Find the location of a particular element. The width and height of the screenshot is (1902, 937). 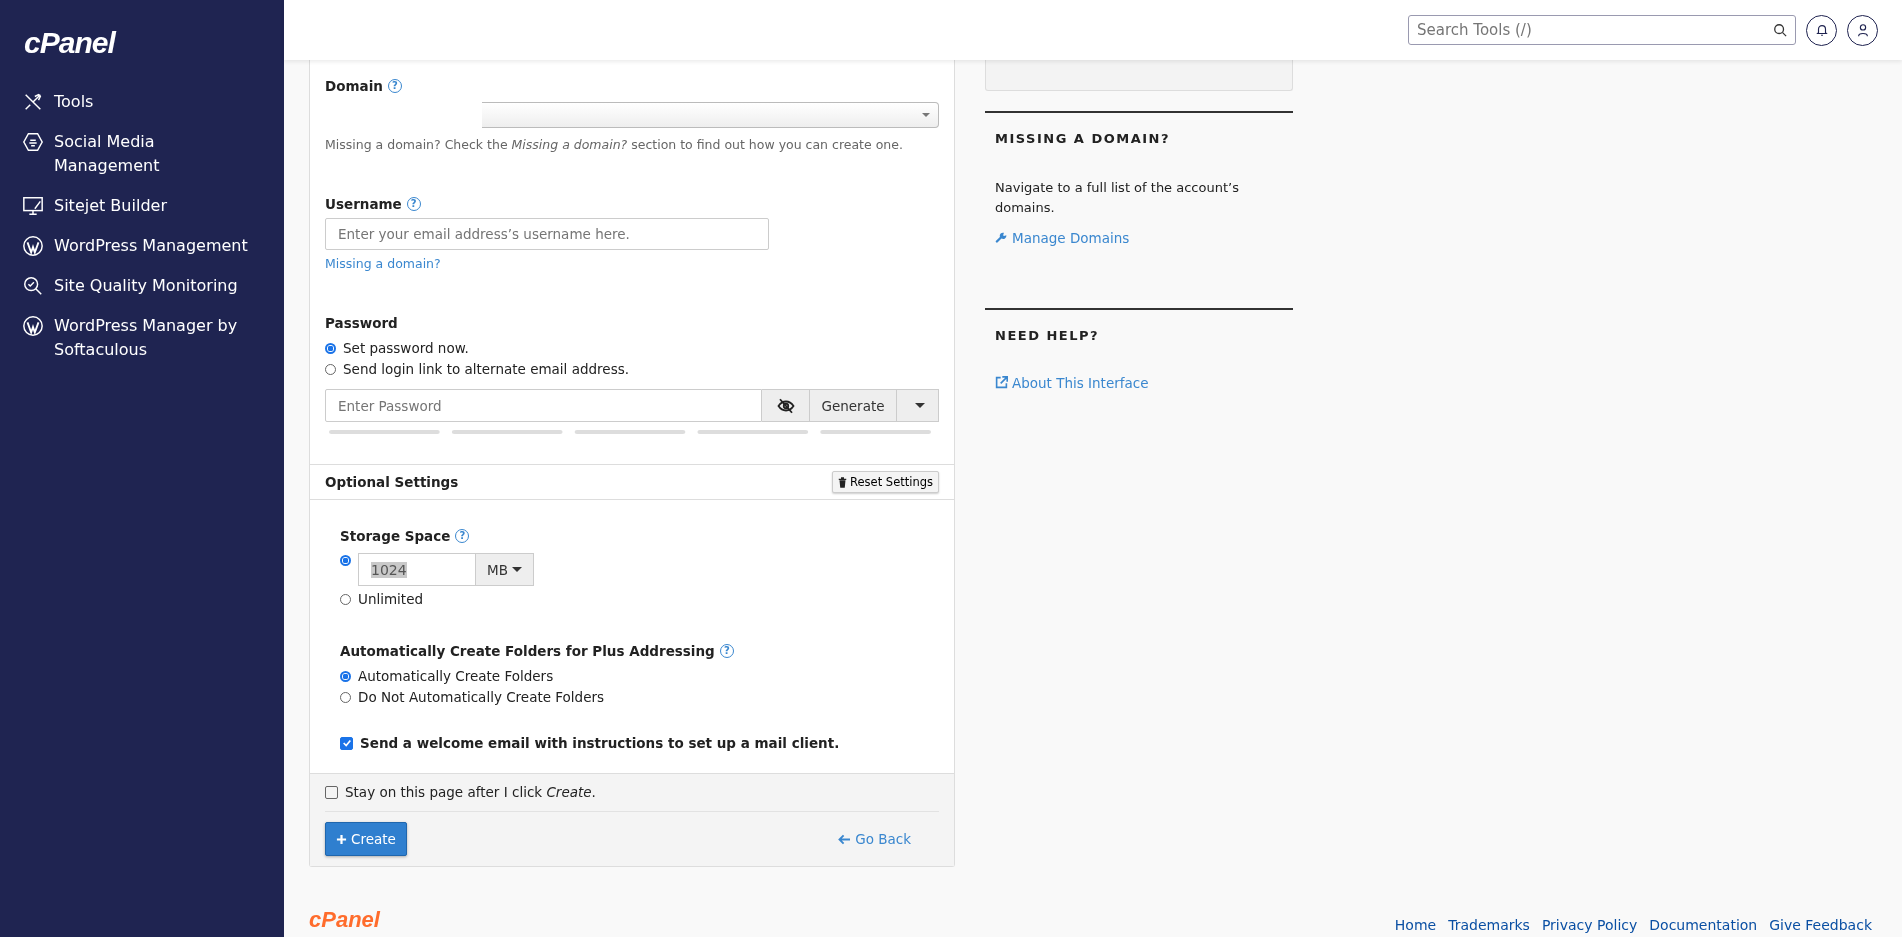

sidebar-item: Tools is located at coordinates (137, 102).